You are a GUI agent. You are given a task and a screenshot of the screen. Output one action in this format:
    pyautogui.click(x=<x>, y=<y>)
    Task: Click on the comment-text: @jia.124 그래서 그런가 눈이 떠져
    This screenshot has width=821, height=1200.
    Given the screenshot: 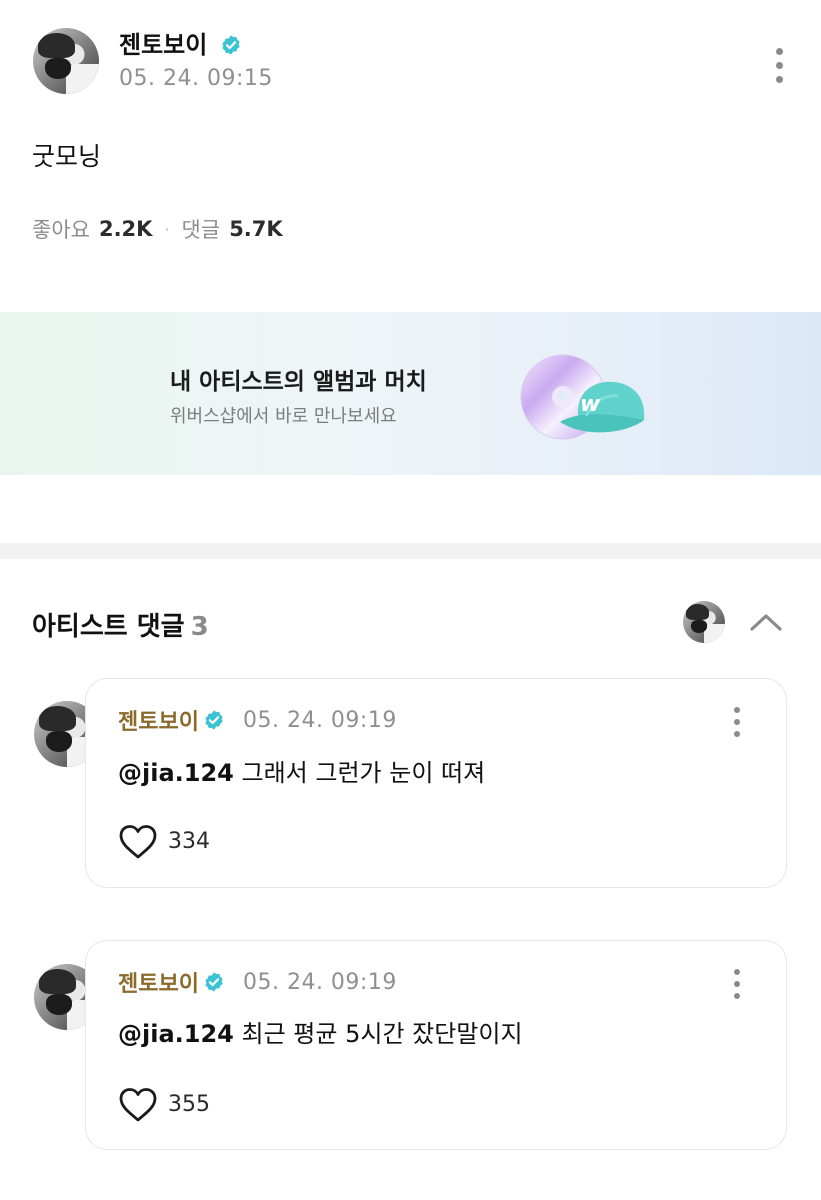 What is the action you would take?
    pyautogui.click(x=301, y=770)
    